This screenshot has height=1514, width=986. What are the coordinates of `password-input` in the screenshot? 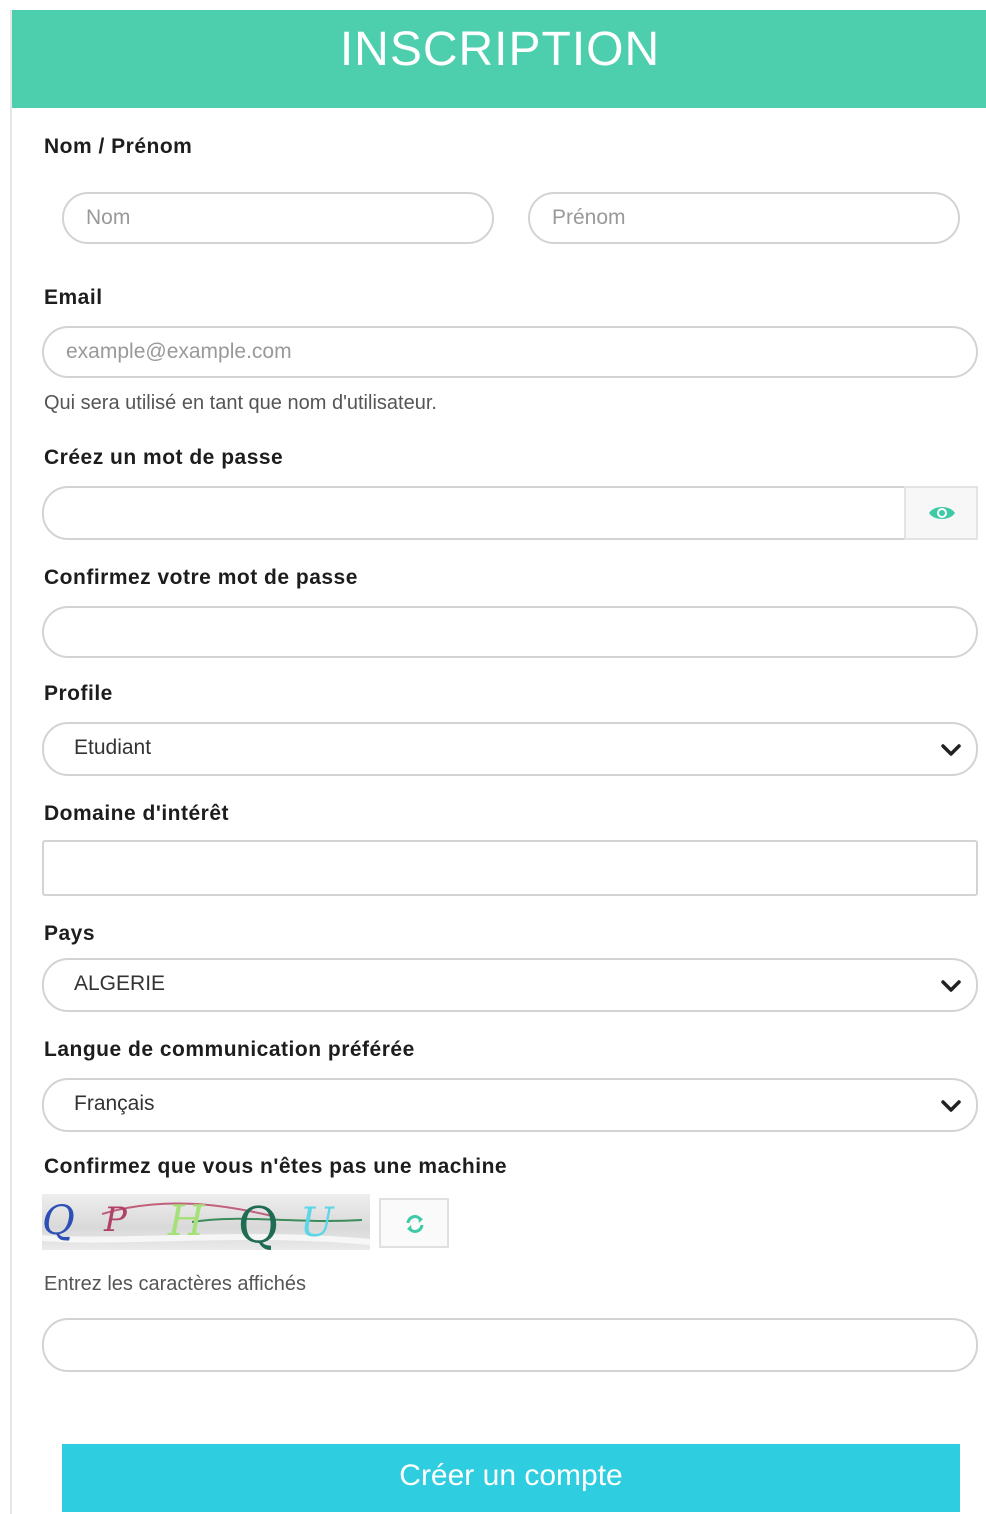 It's located at (474, 513).